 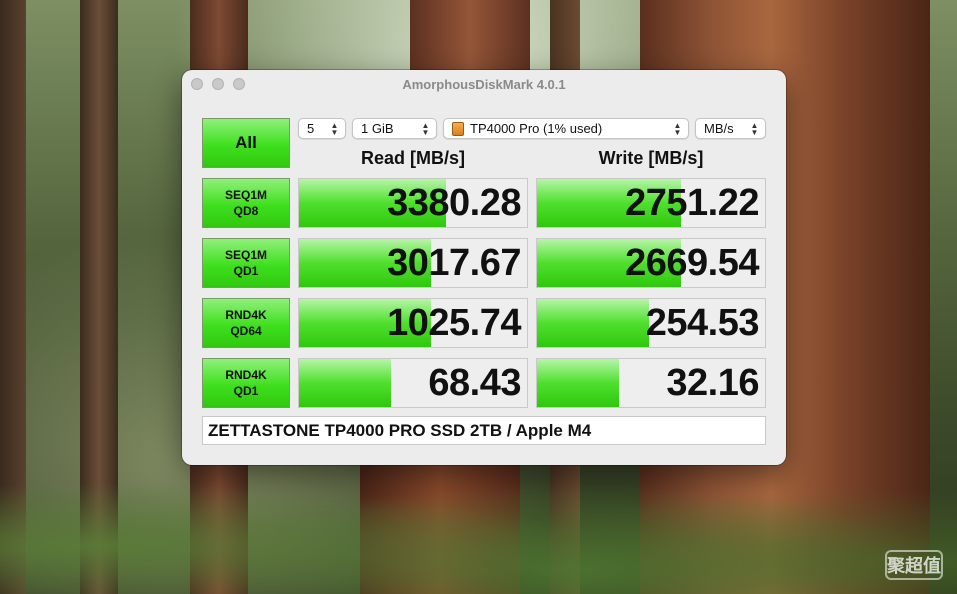 What do you see at coordinates (246, 143) in the screenshot?
I see `run-all-button: All` at bounding box center [246, 143].